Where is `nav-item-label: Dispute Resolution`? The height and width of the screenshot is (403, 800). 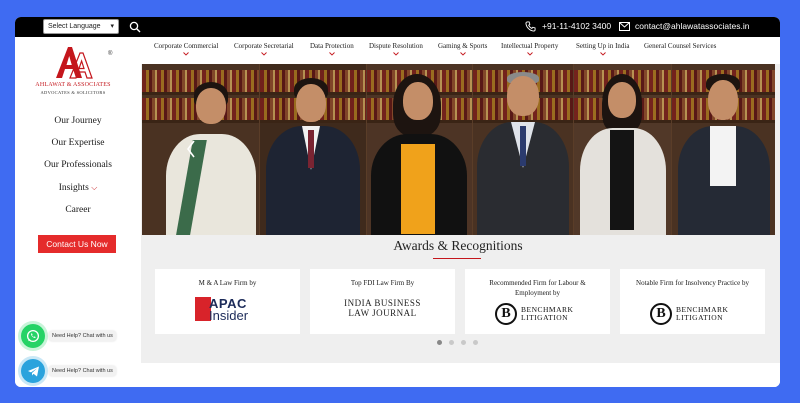 nav-item-label: Dispute Resolution is located at coordinates (396, 46).